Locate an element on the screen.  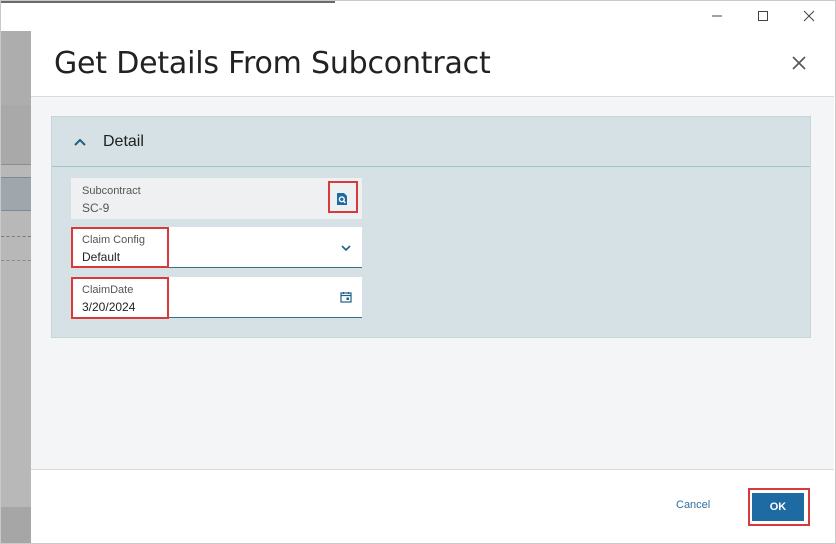
minimize-icon is located at coordinates (717, 16).